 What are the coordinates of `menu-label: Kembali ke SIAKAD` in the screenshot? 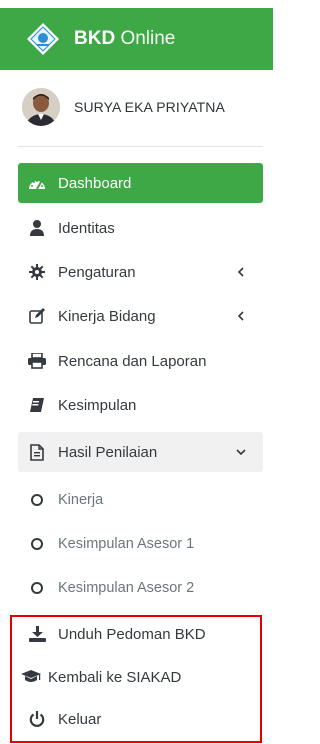 It's located at (115, 677).